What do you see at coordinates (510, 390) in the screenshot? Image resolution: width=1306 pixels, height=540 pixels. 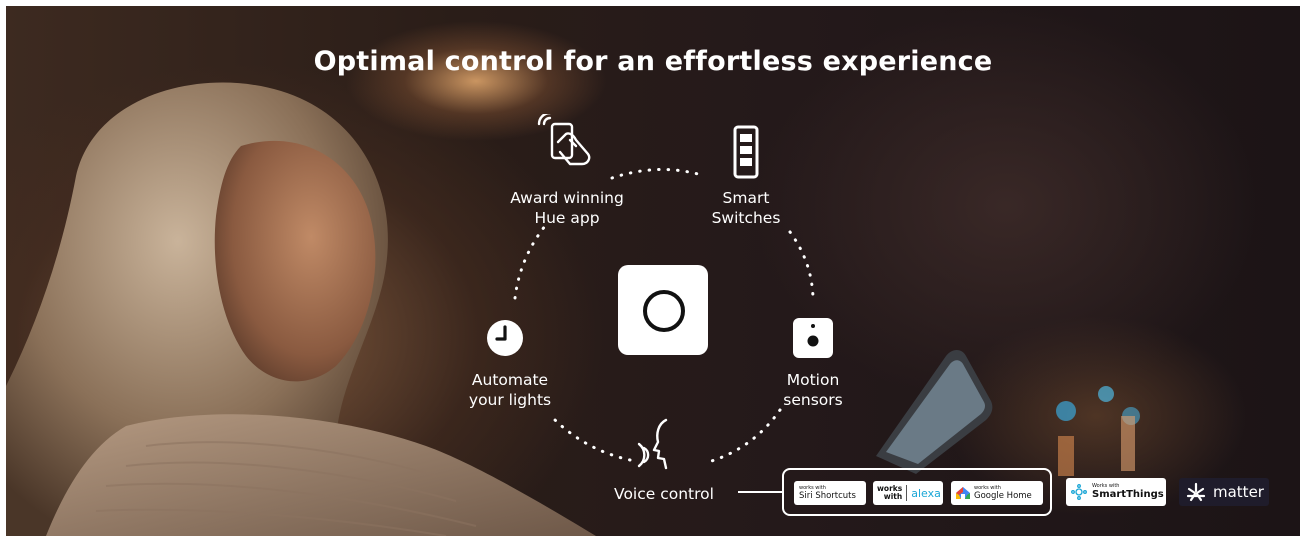 I see `feature-label-automate-lights: Automate your lights` at bounding box center [510, 390].